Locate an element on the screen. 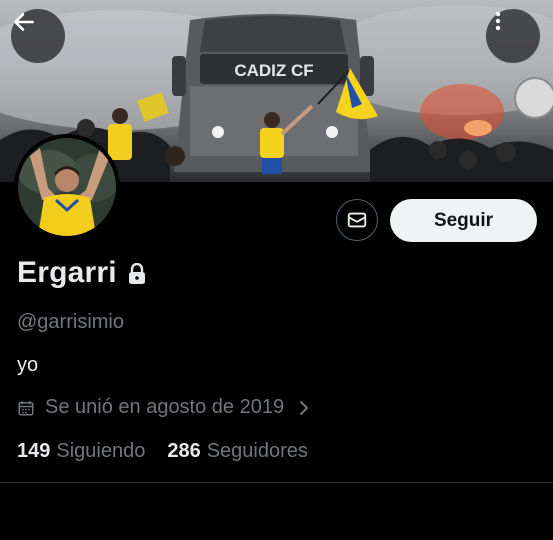  joined-date-text: Se unió en agosto de 2019 is located at coordinates (165, 407).